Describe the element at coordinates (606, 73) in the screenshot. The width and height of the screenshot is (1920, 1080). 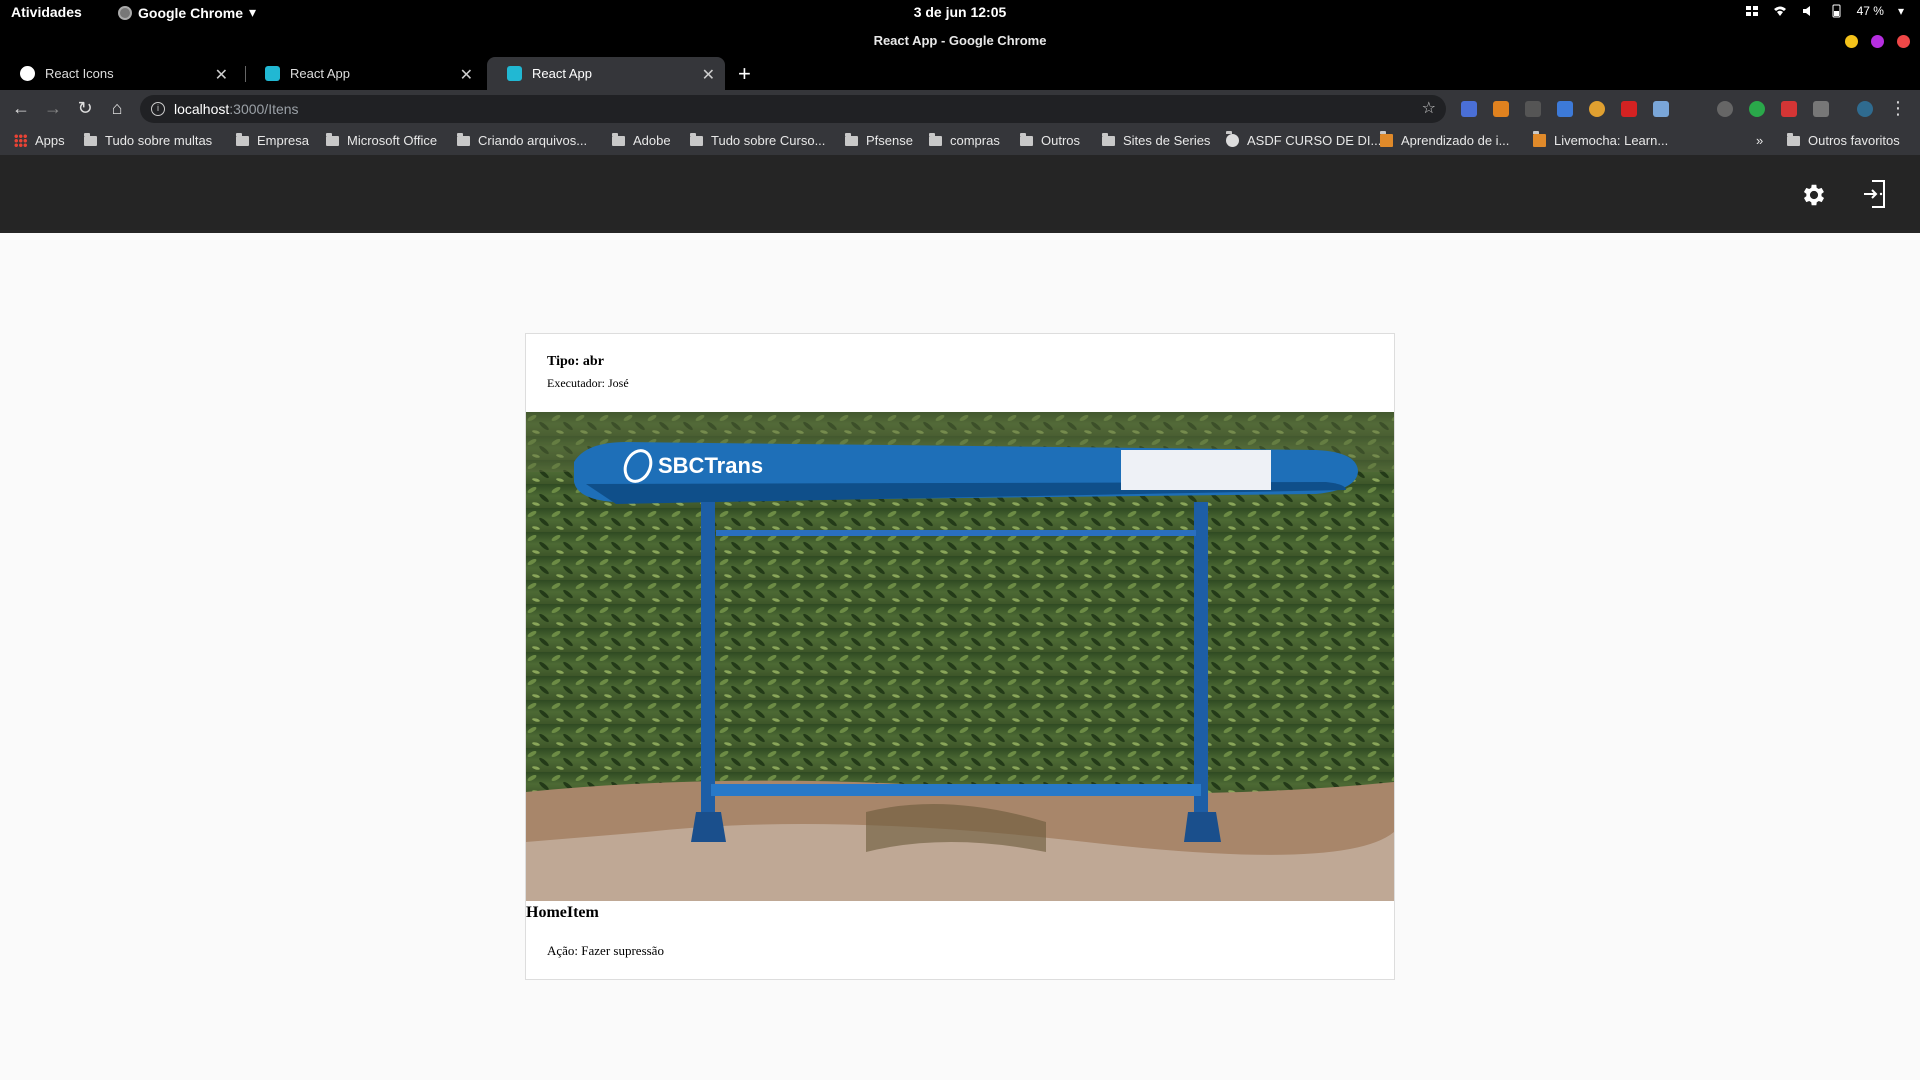
I see `tab-react-app-active: React App ✕` at that location.